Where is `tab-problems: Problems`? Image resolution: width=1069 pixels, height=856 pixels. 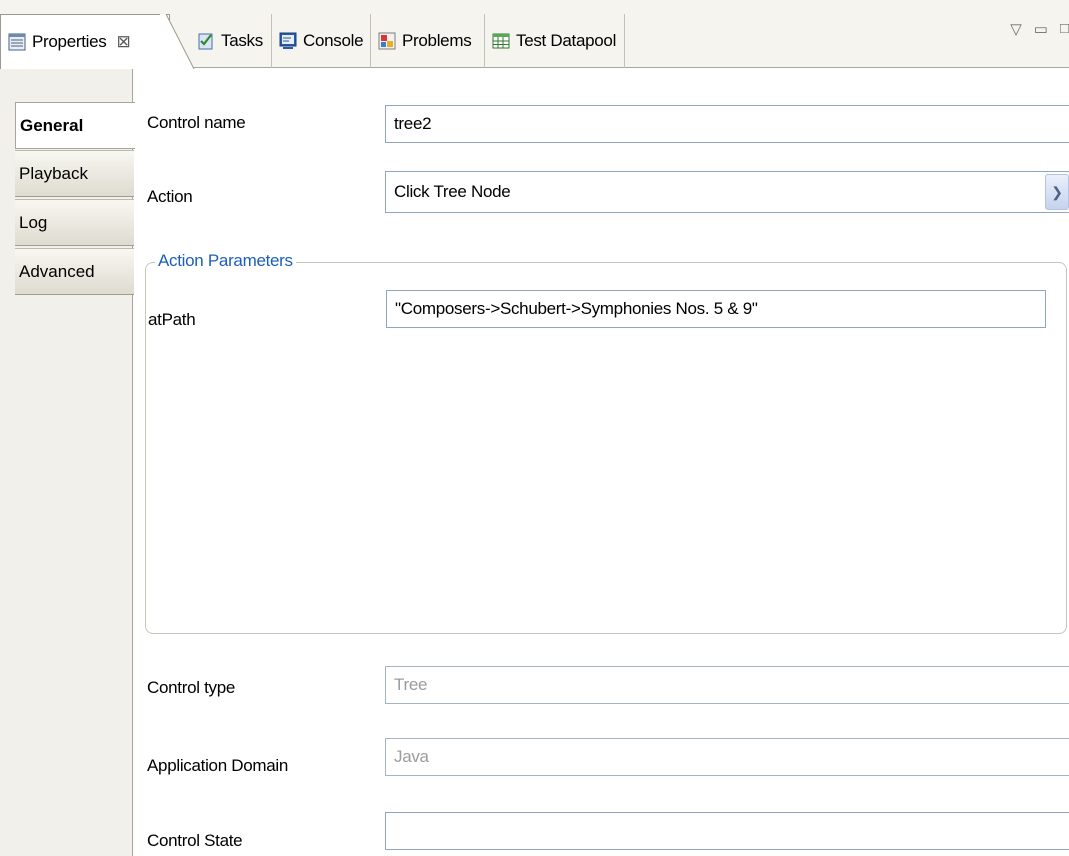
tab-problems: Problems is located at coordinates (428, 41).